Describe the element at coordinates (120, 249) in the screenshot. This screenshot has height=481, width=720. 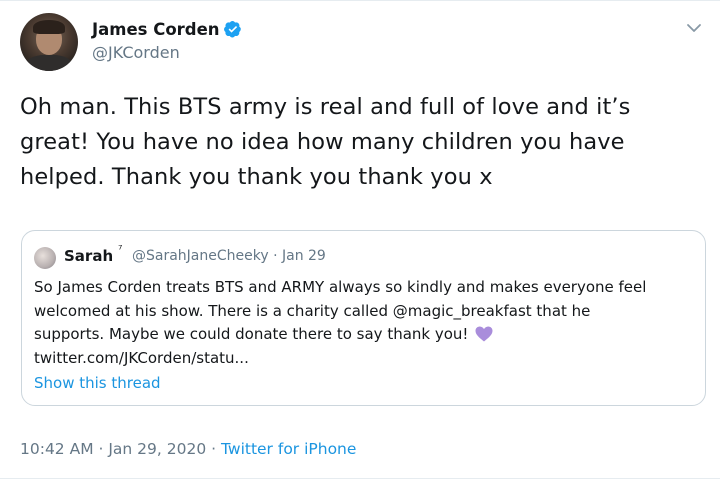
I see `quoted-author-name-suffix: ⁷` at that location.